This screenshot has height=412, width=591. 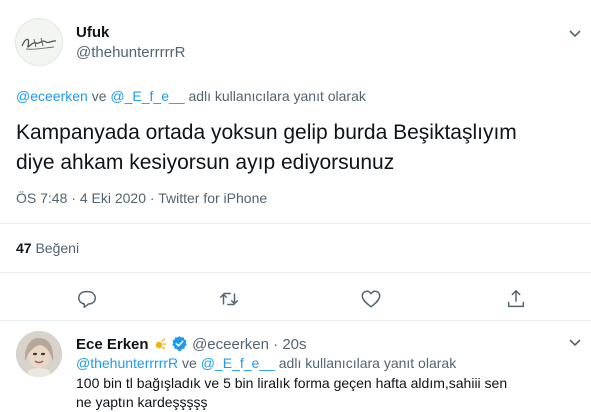 I want to click on reply-time: 20s, so click(x=294, y=344).